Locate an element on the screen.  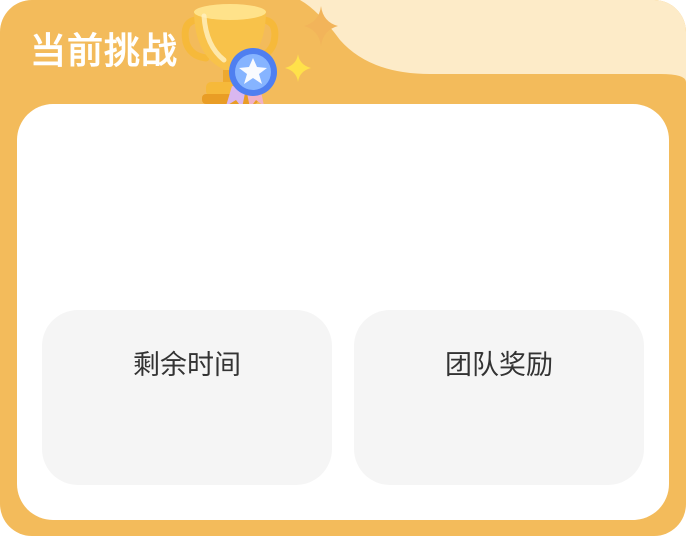
team-reward-label: 团队奖励 is located at coordinates (499, 365).